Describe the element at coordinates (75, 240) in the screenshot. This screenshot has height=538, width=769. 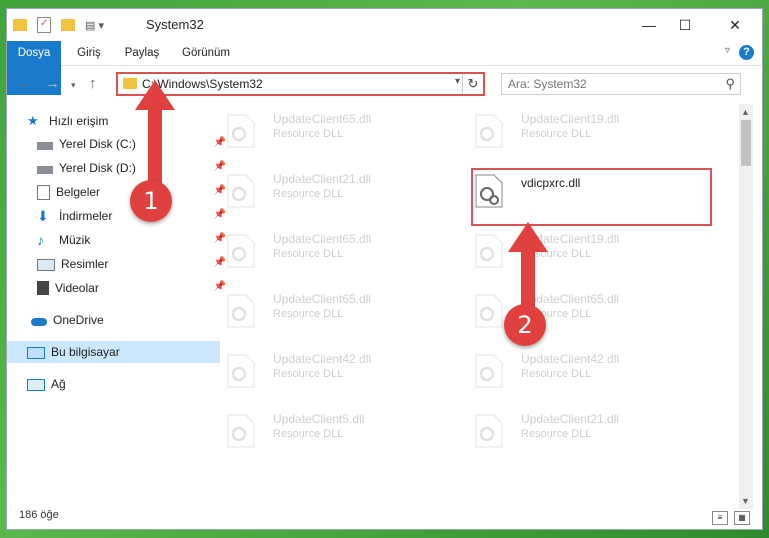
I see `nav-item-label: Müzik` at that location.